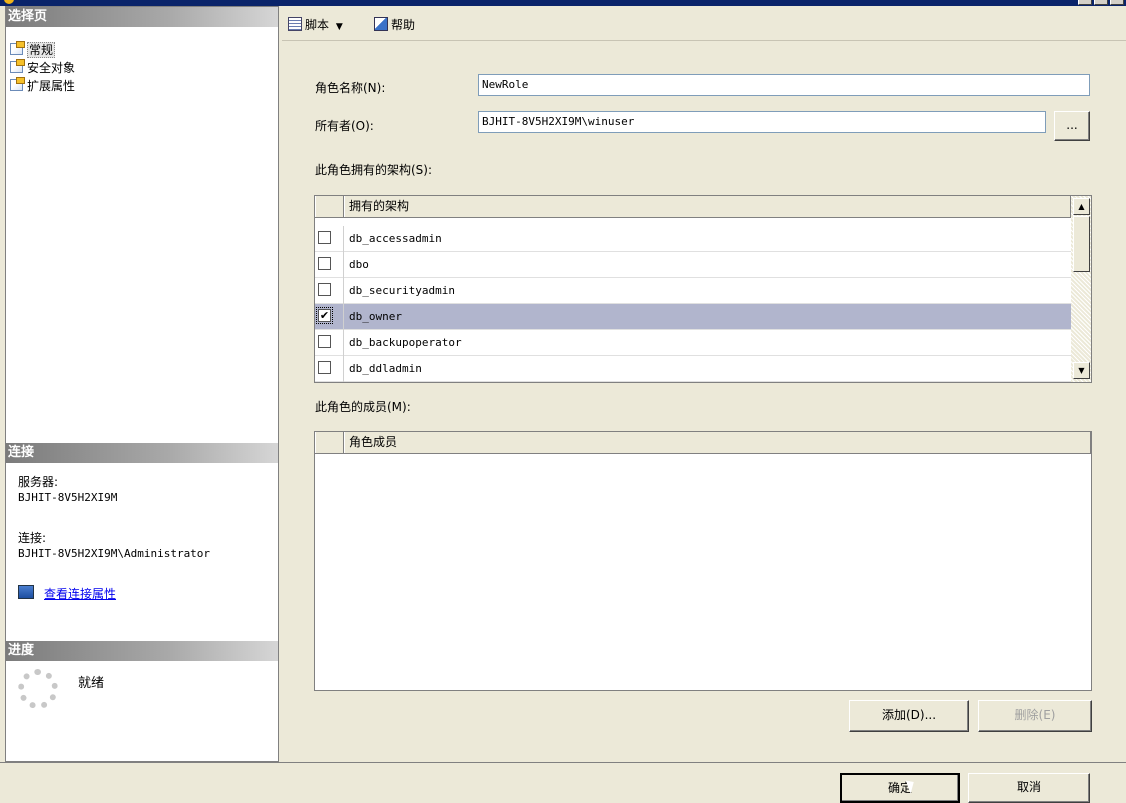 This screenshot has width=1126, height=803. I want to click on dialog-footer: 确定 取消, so click(563, 782).